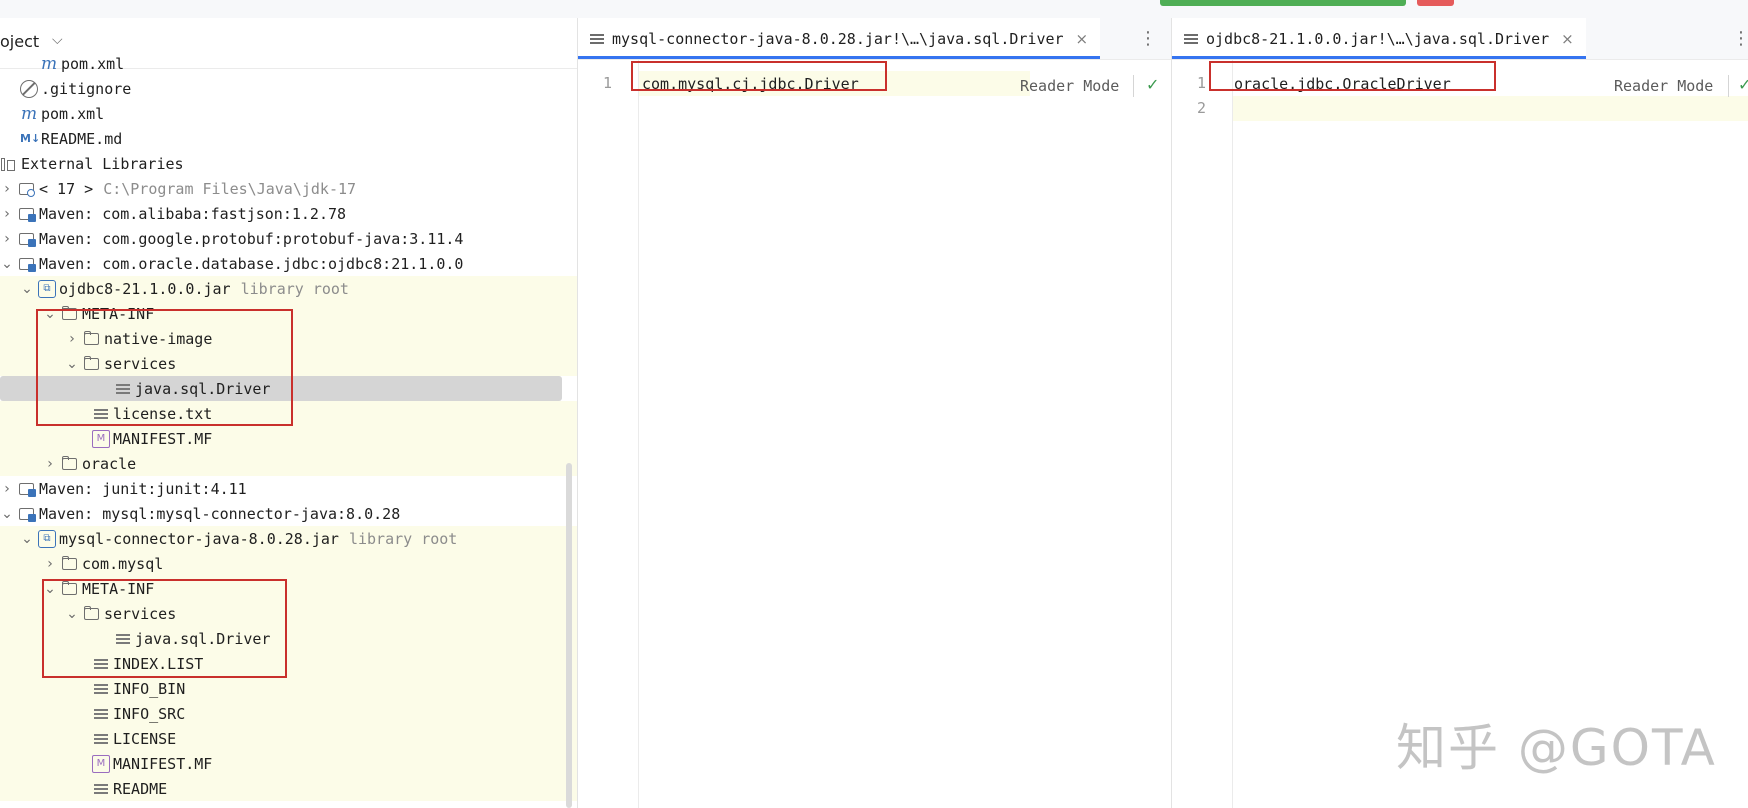  Describe the element at coordinates (1283, 3) in the screenshot. I see `run-button` at that location.